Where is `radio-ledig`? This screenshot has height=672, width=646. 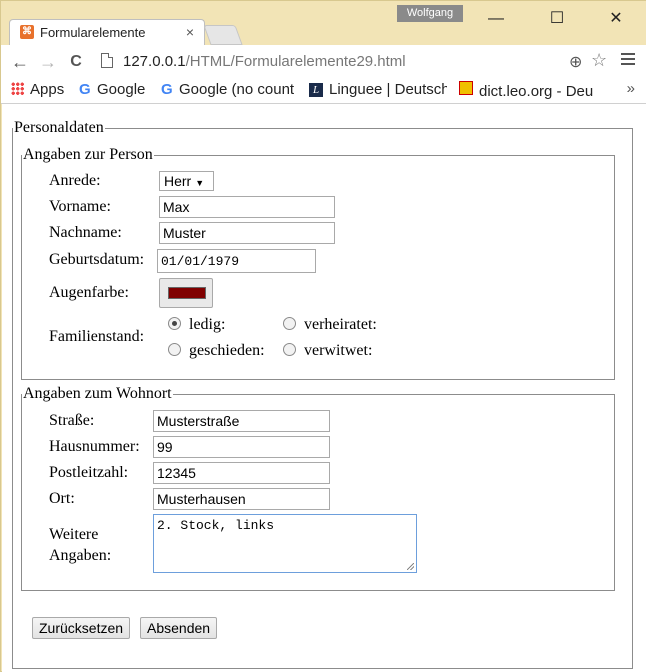 radio-ledig is located at coordinates (174, 323).